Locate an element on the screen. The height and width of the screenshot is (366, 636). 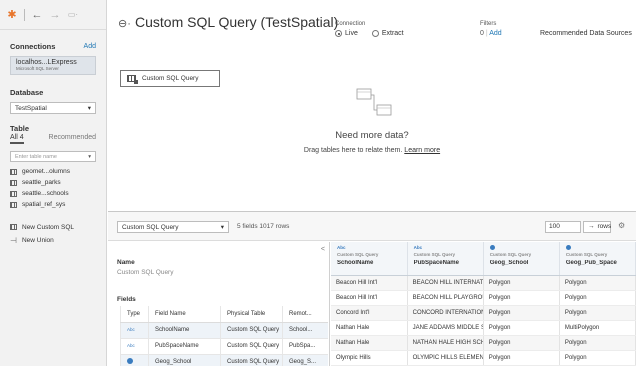
table-item: geomet...olumns is located at coordinates (58, 171).